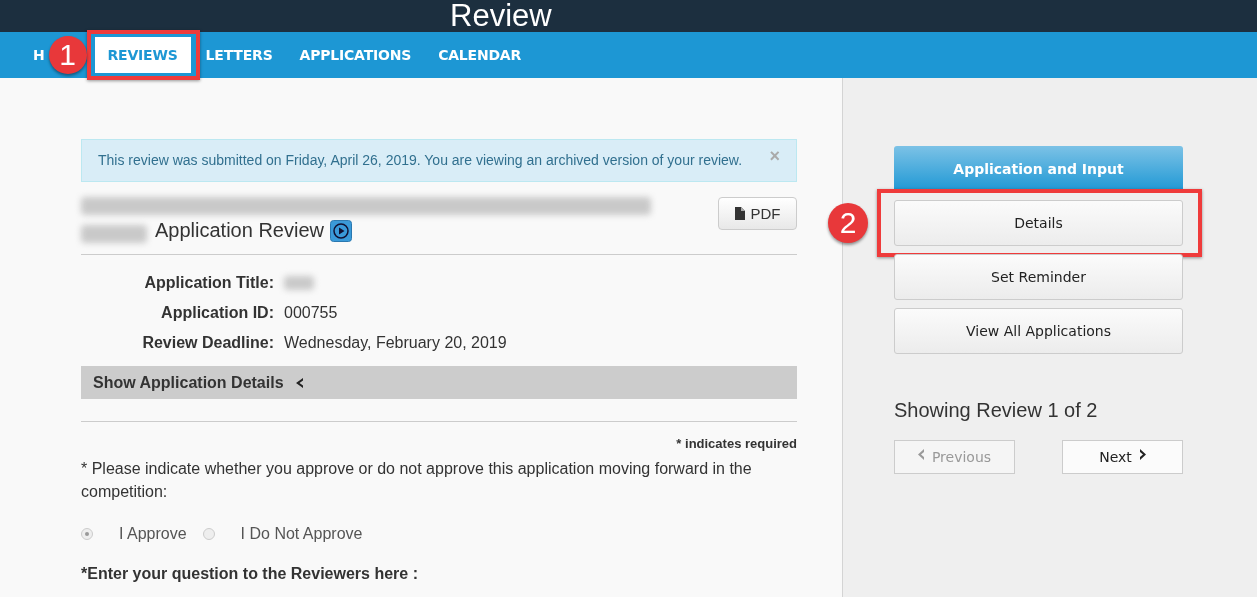 The image size is (1257, 597). What do you see at coordinates (355, 55) in the screenshot?
I see `nav-tab: APPLICATIONS` at bounding box center [355, 55].